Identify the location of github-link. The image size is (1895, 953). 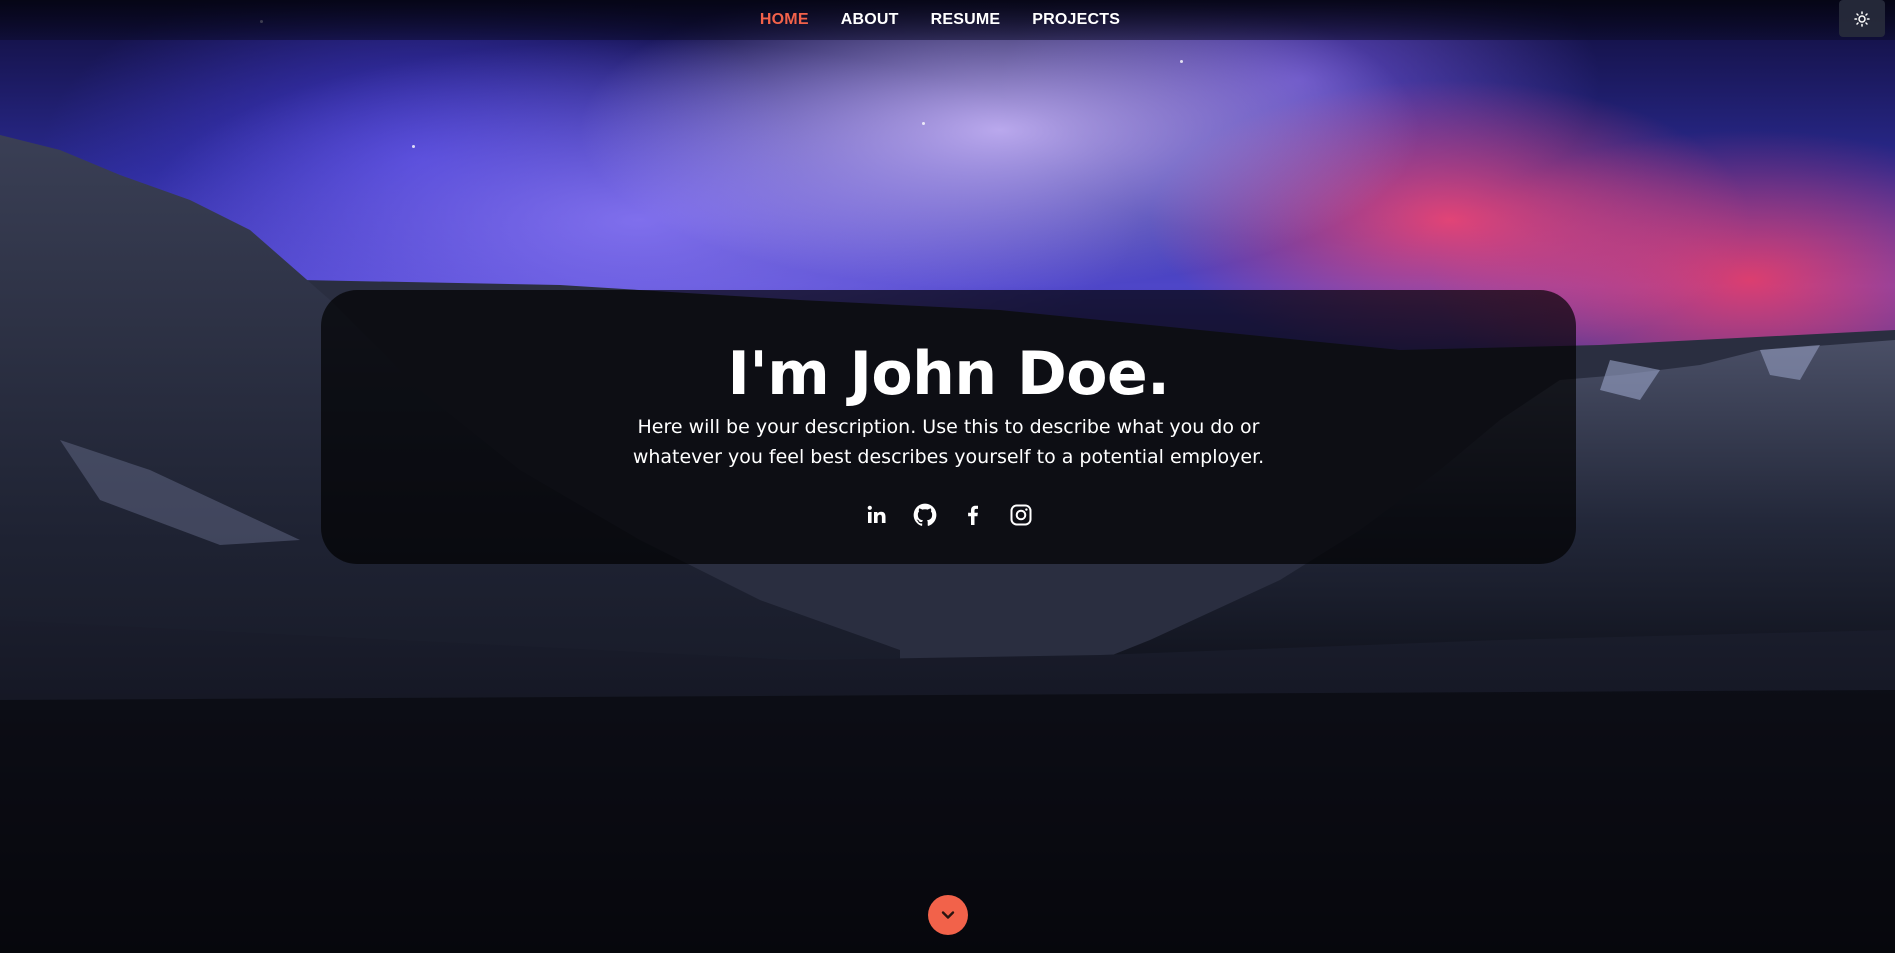
(925, 515).